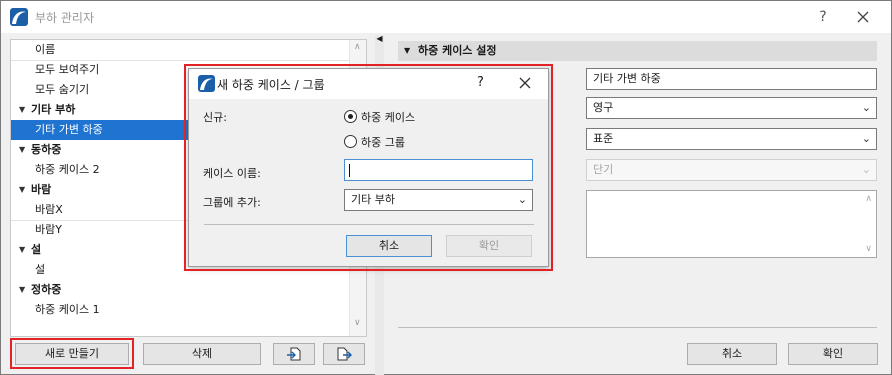 This screenshot has height=375, width=892. I want to click on highlight-box, so click(72, 353).